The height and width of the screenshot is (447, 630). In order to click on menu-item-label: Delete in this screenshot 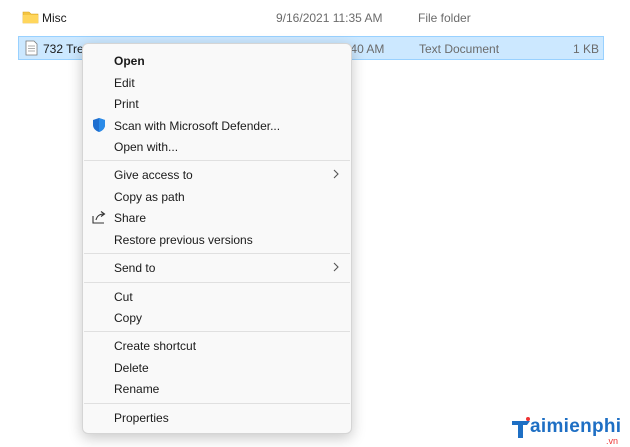, I will do `click(131, 368)`.